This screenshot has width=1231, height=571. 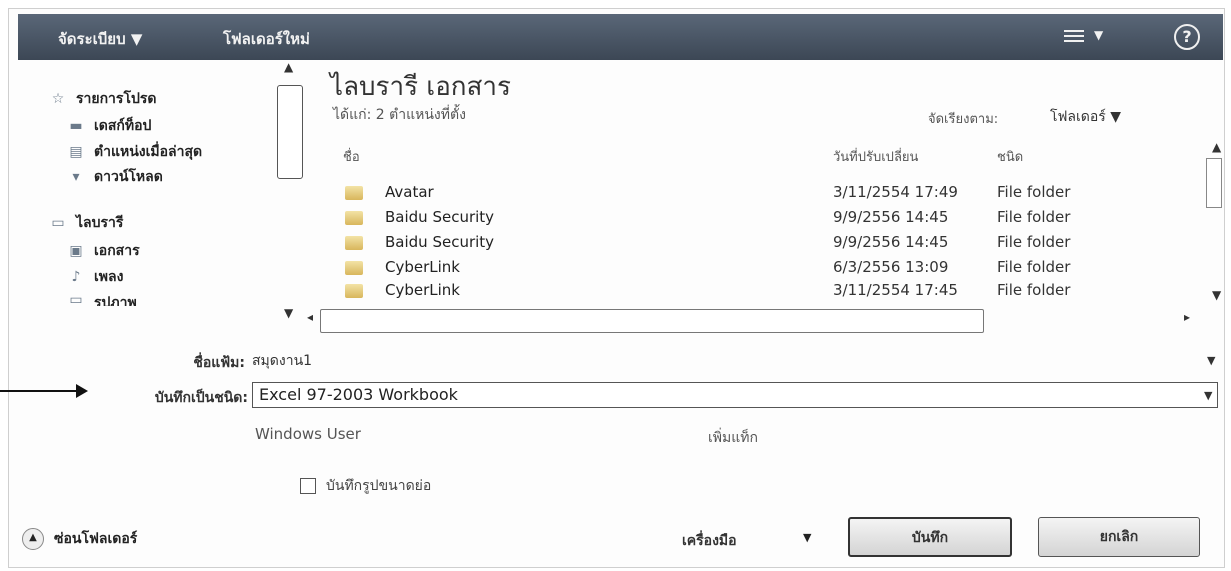 What do you see at coordinates (288, 313) in the screenshot?
I see `nav-scroll-down-icon: ▼` at bounding box center [288, 313].